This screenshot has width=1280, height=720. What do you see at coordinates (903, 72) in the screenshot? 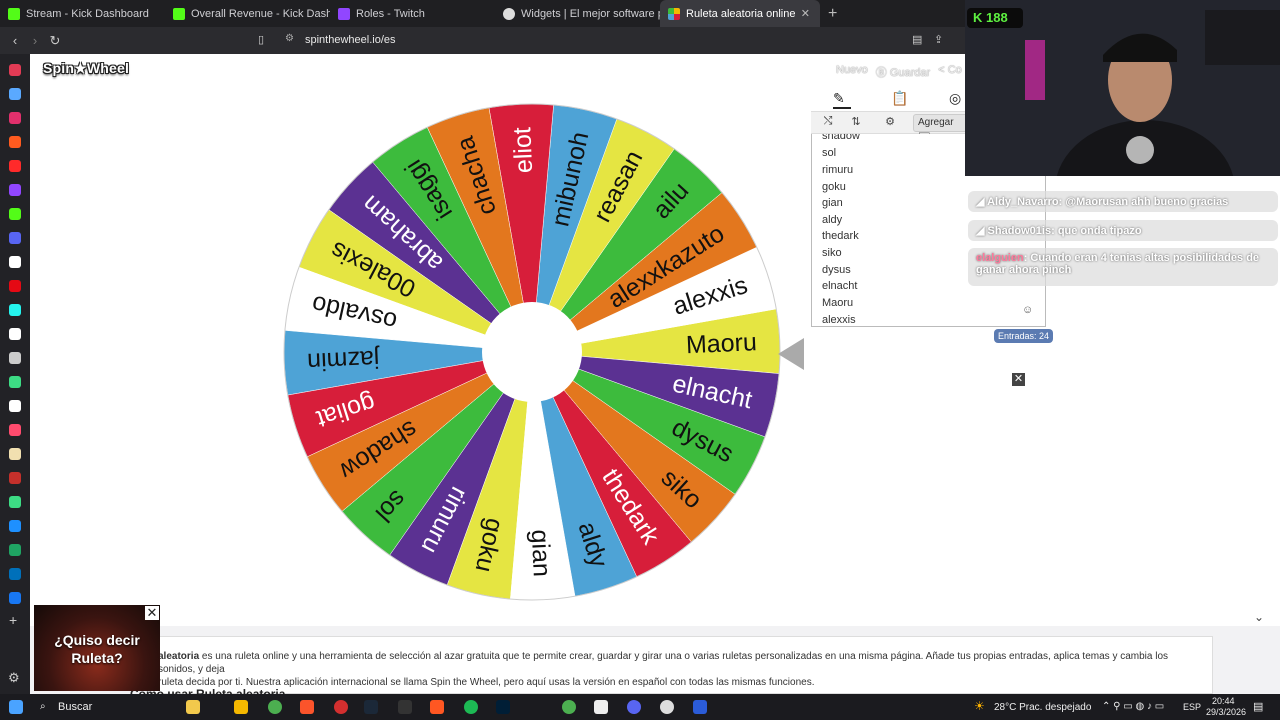
I see `save-link: Ⓑ Guardar` at bounding box center [903, 72].